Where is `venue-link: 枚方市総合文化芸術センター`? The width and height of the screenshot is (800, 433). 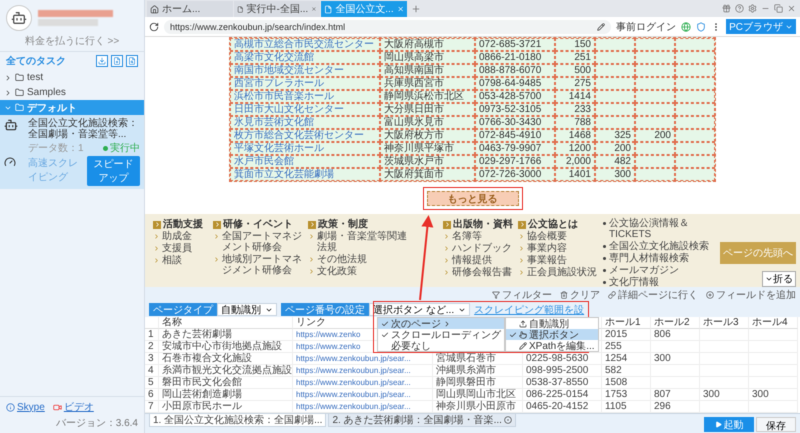 venue-link: 枚方市総合文化芸術センター is located at coordinates (305, 135).